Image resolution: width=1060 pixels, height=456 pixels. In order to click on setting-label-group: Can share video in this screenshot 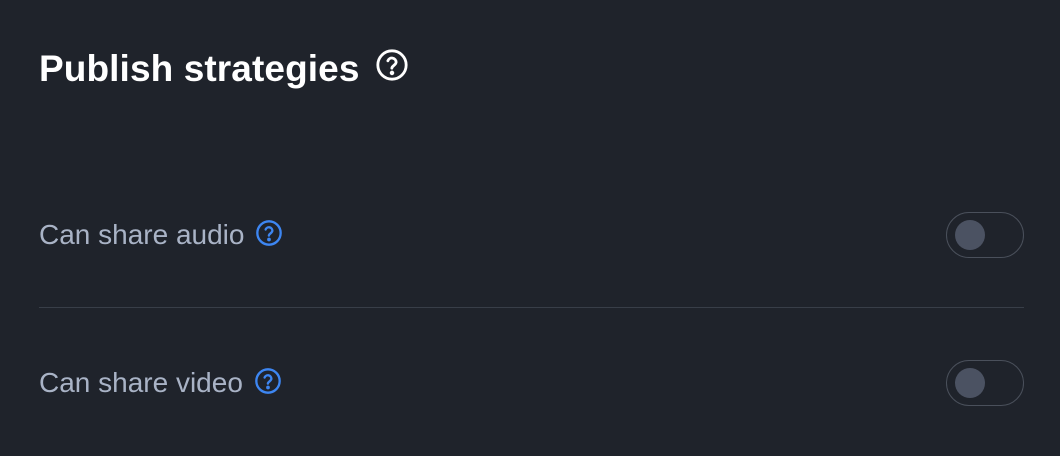, I will do `click(160, 383)`.